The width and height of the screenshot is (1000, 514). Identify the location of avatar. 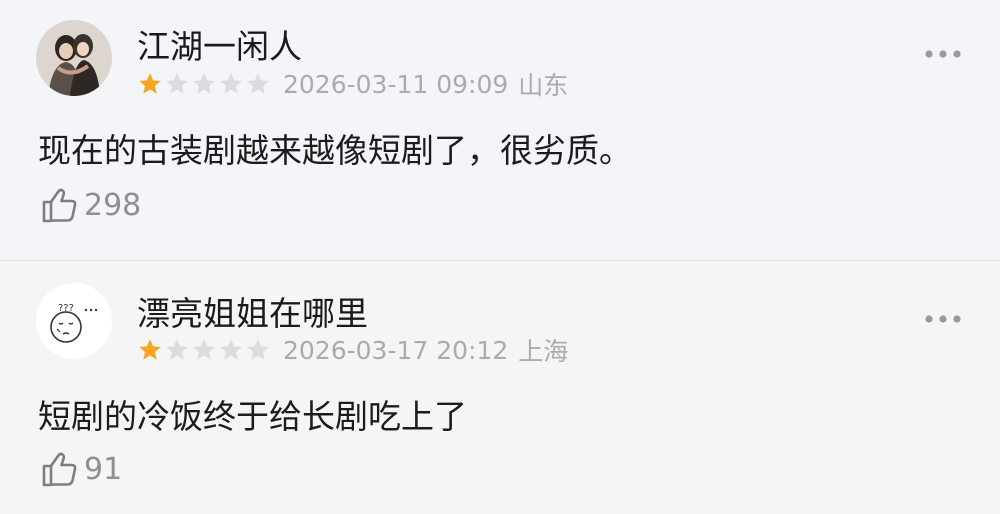
(74, 58).